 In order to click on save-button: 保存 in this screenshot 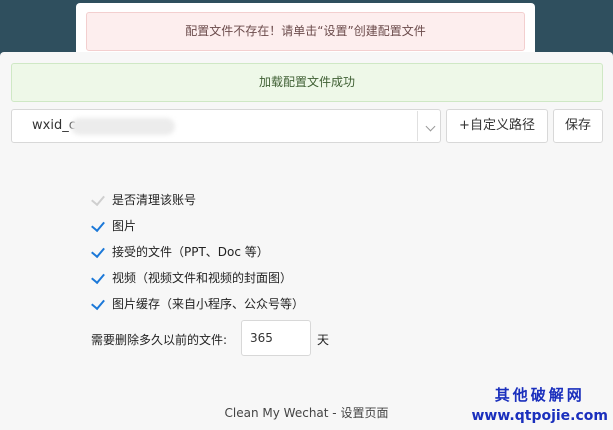, I will do `click(578, 126)`.